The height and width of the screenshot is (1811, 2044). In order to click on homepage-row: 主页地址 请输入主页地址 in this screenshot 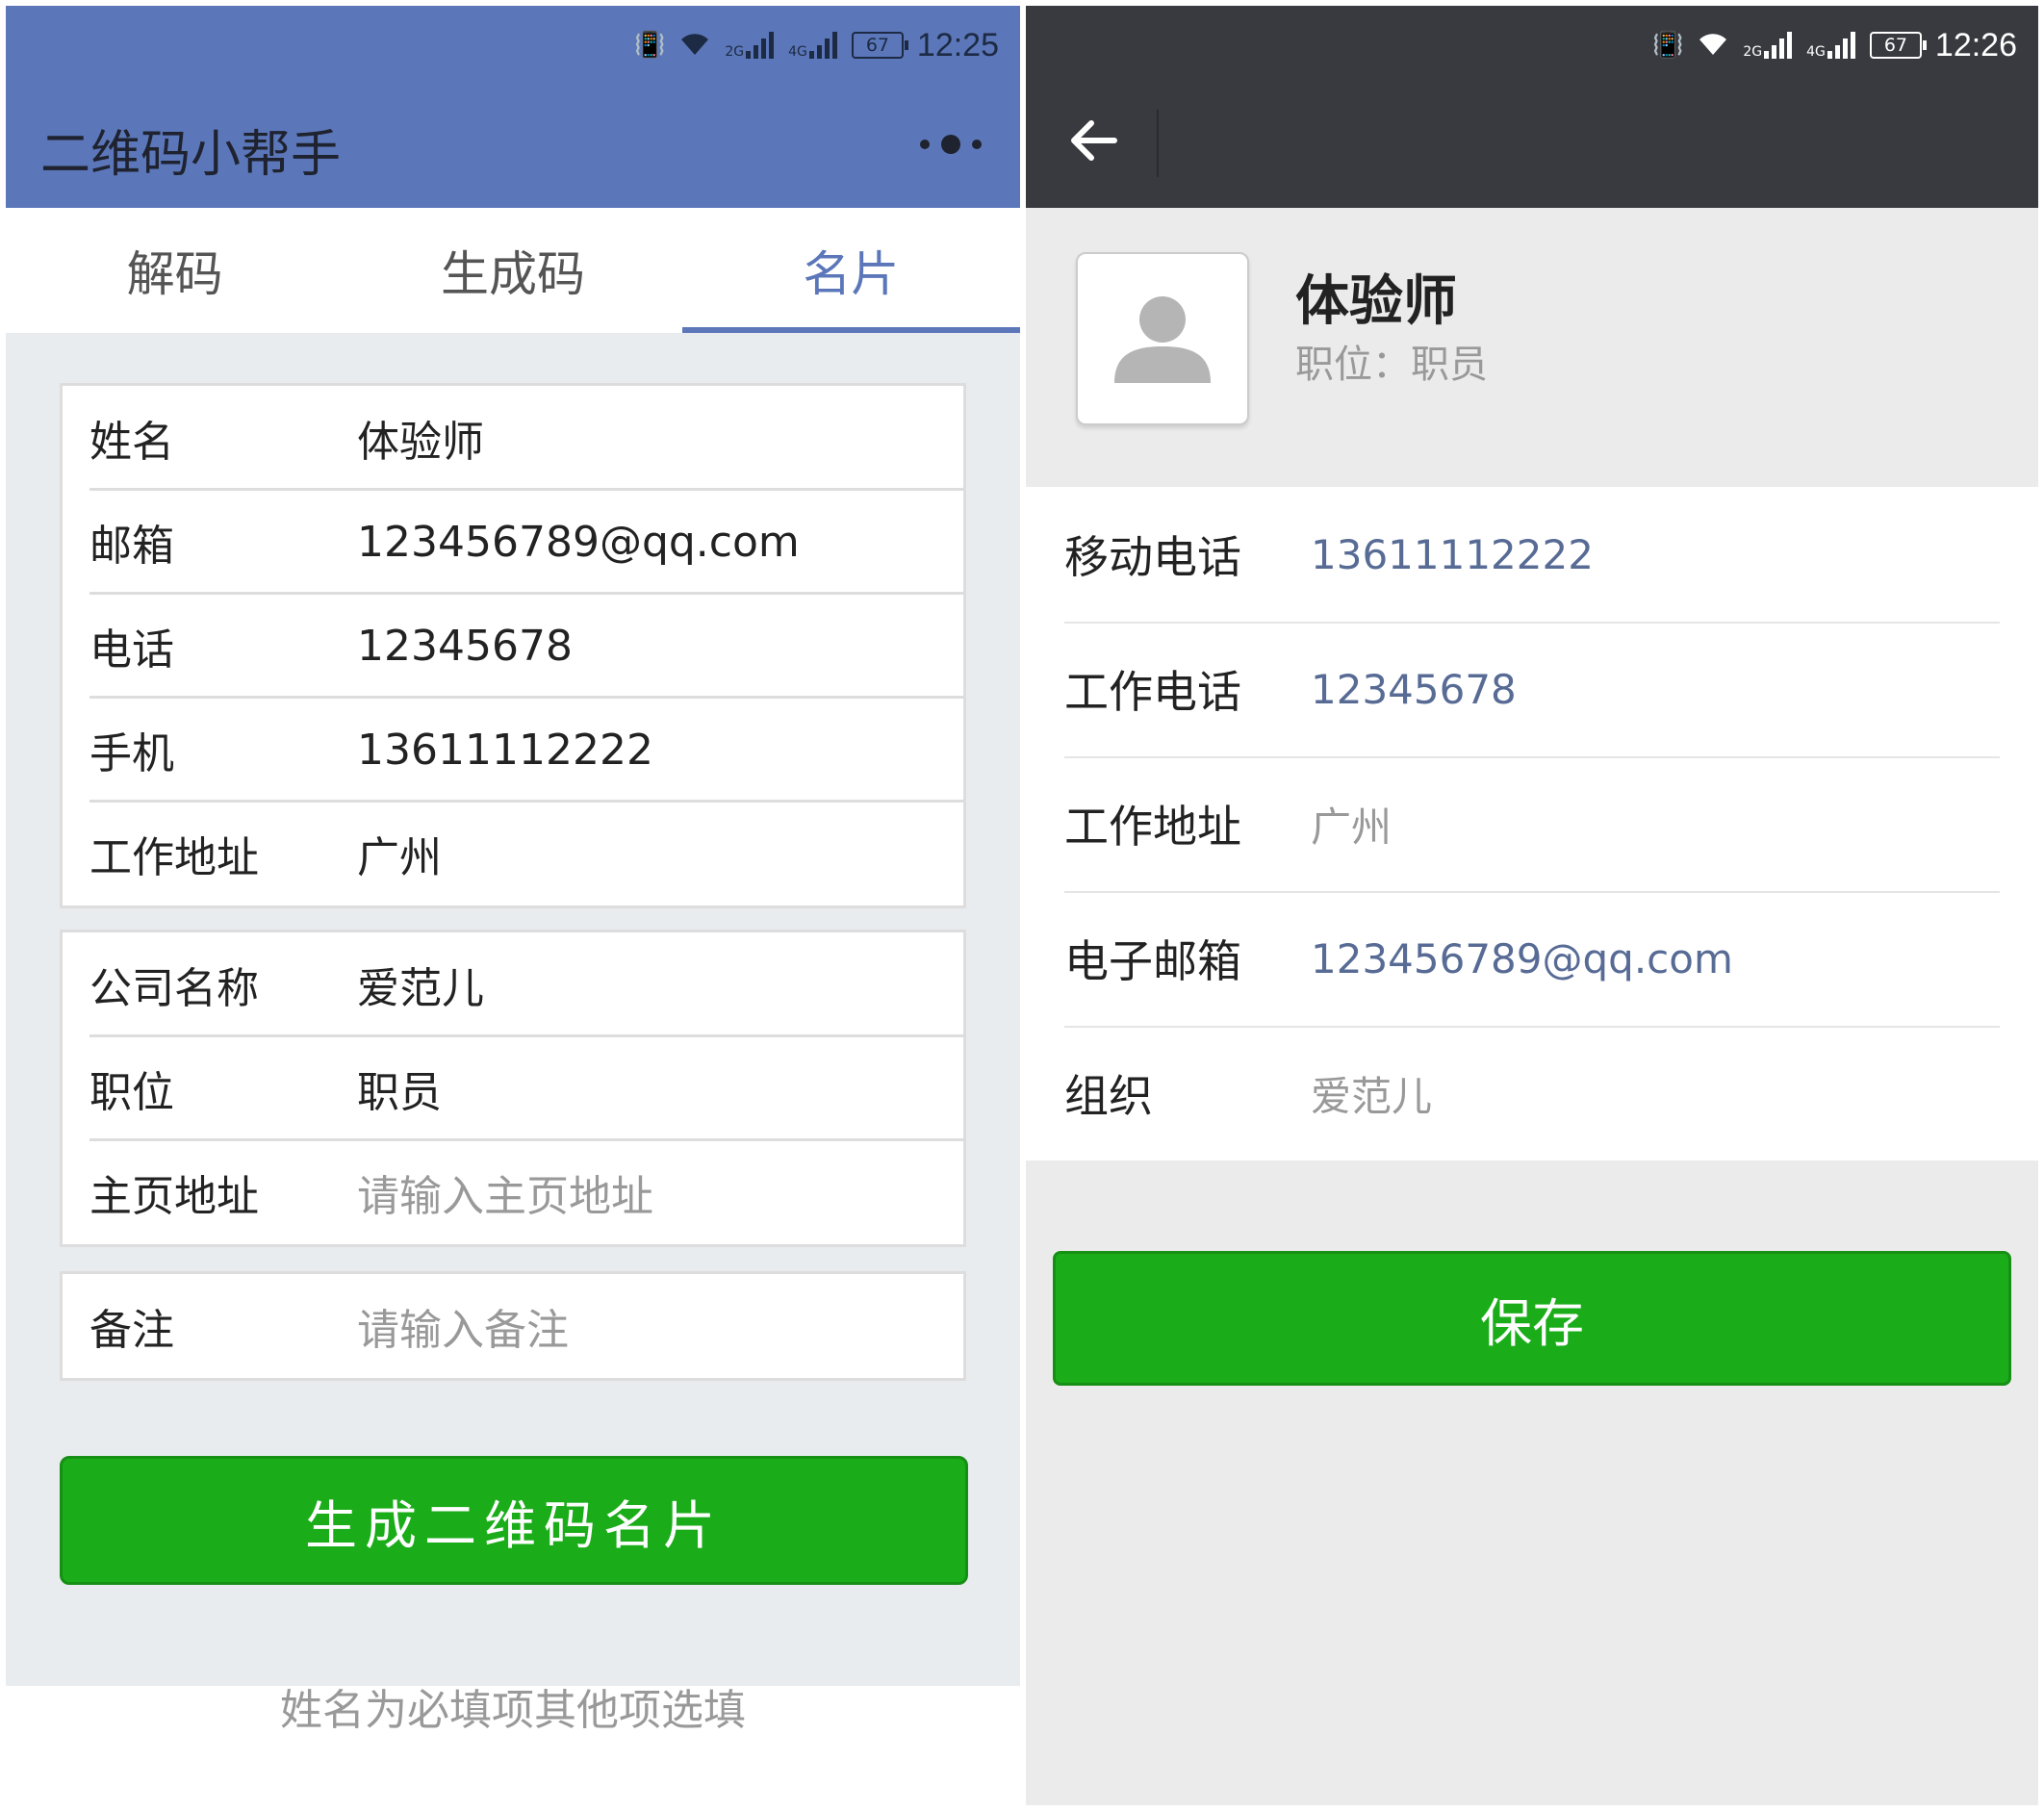, I will do `click(513, 1191)`.